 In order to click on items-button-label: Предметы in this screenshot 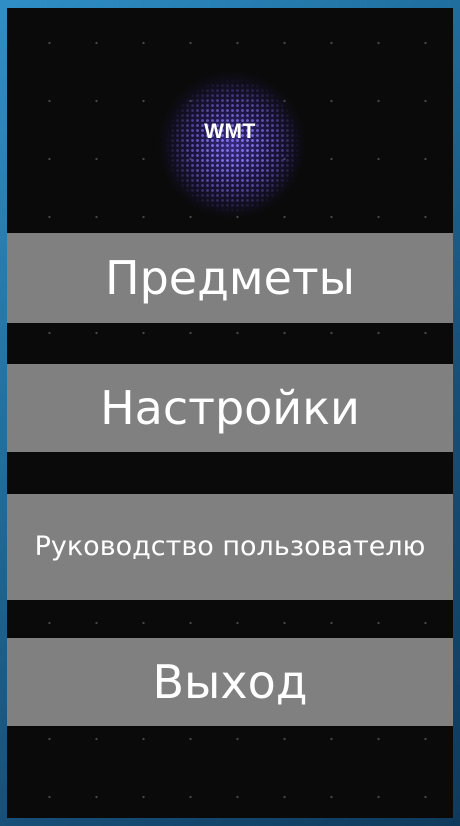, I will do `click(229, 278)`.